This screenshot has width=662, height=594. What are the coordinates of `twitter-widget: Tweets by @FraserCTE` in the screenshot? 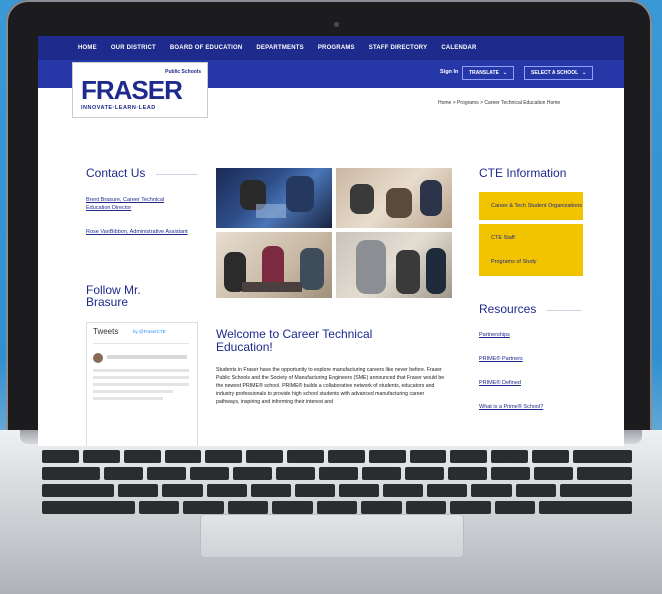 It's located at (142, 384).